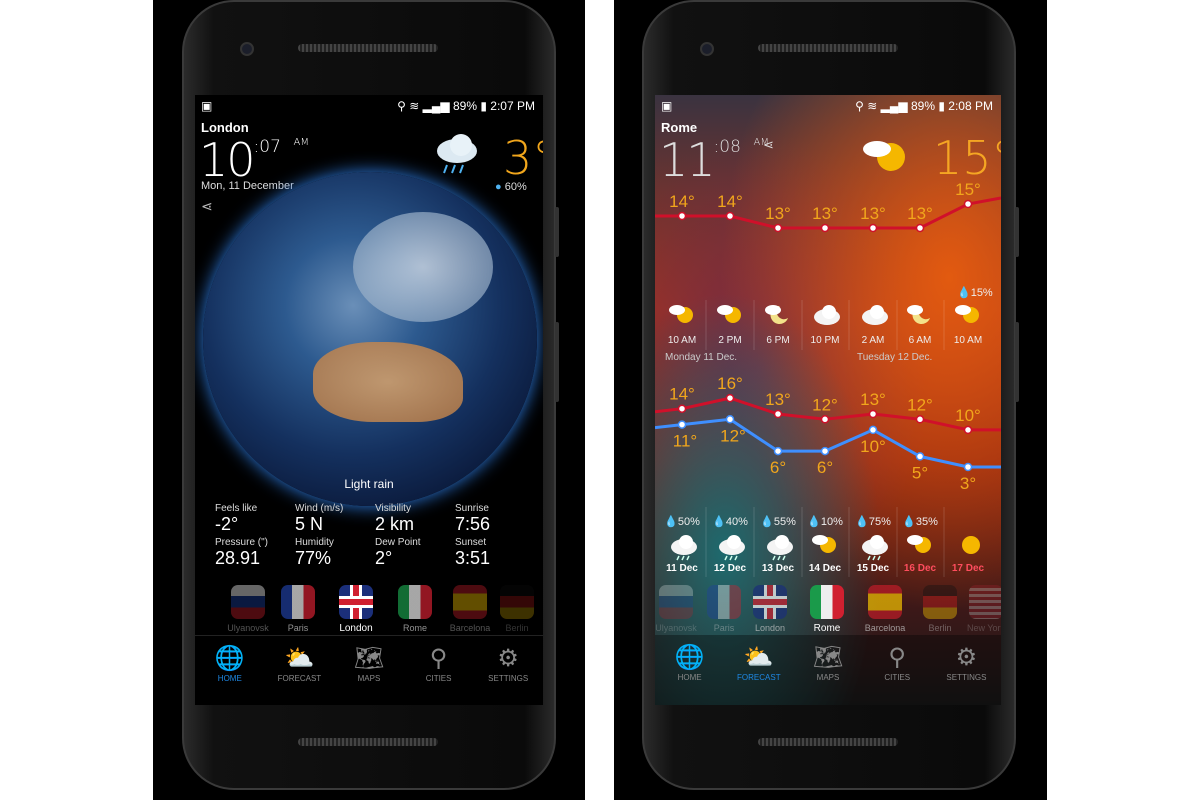  I want to click on day-label: Monday 11 Dec., so click(701, 357).